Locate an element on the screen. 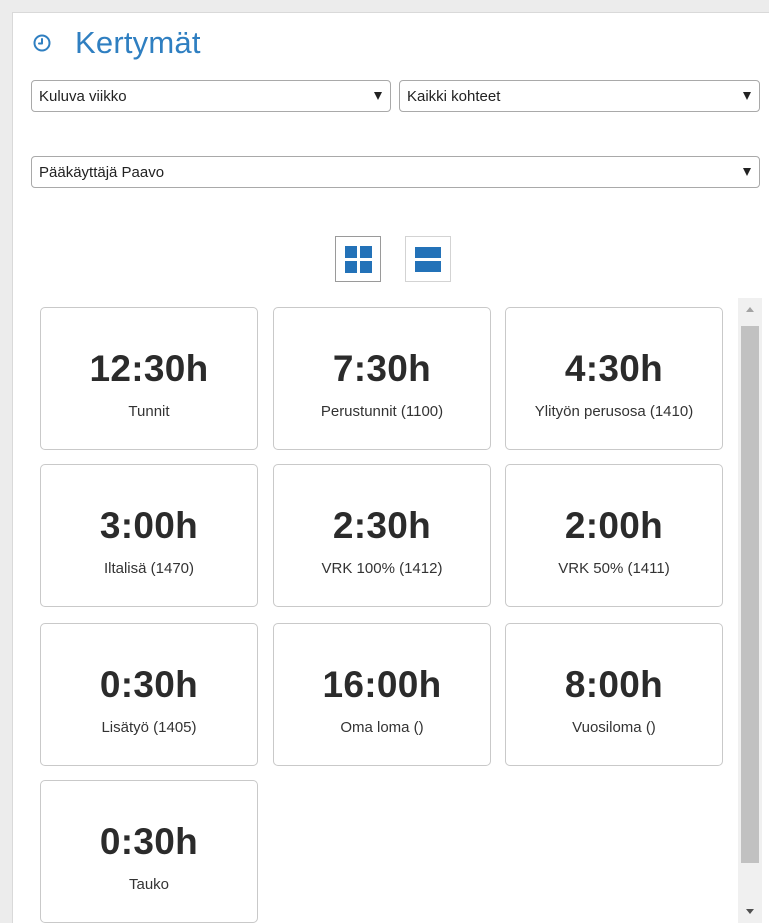 This screenshot has height=923, width=769. accrual-value: 7:30h is located at coordinates (382, 368).